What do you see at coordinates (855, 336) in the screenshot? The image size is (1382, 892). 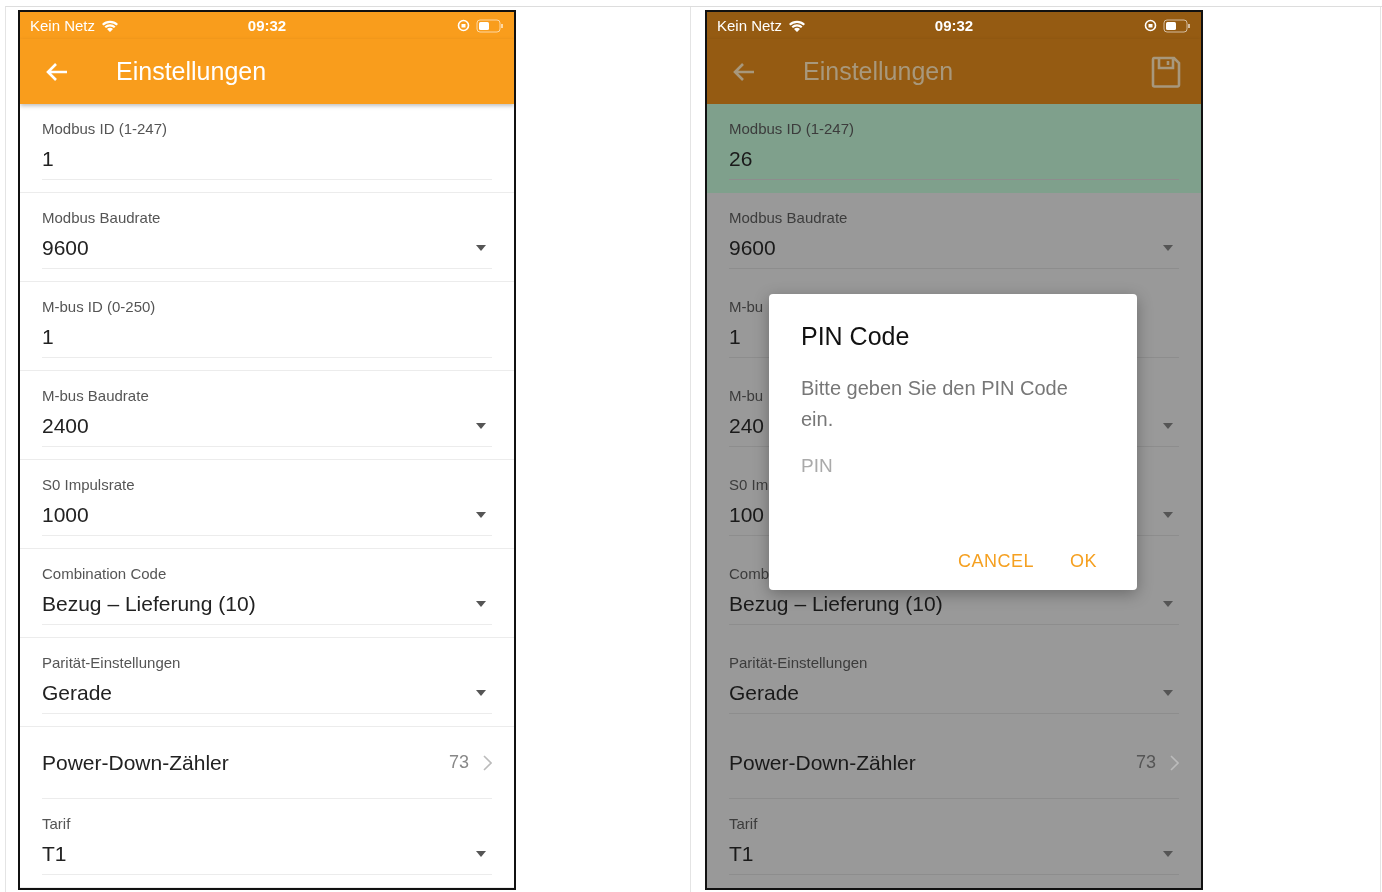 I see `dialog-title: PIN Code` at bounding box center [855, 336].